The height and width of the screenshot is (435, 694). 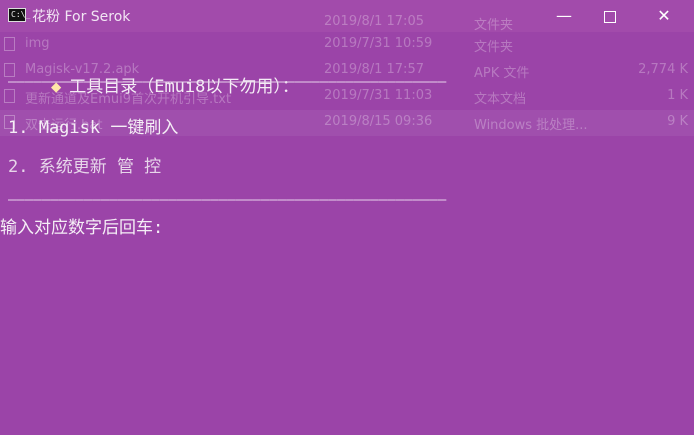 I want to click on menu-option-update: 2. 系统更新 管 控, so click(x=85, y=167).